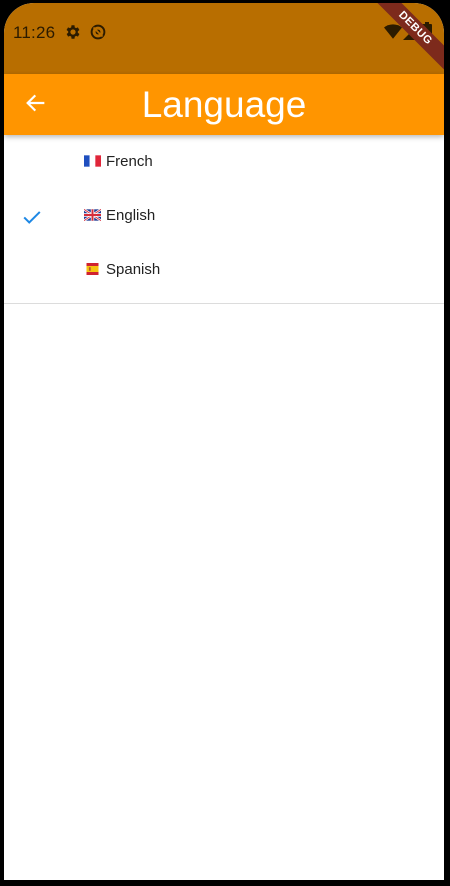  What do you see at coordinates (92, 215) in the screenshot?
I see `uk-flag-icon` at bounding box center [92, 215].